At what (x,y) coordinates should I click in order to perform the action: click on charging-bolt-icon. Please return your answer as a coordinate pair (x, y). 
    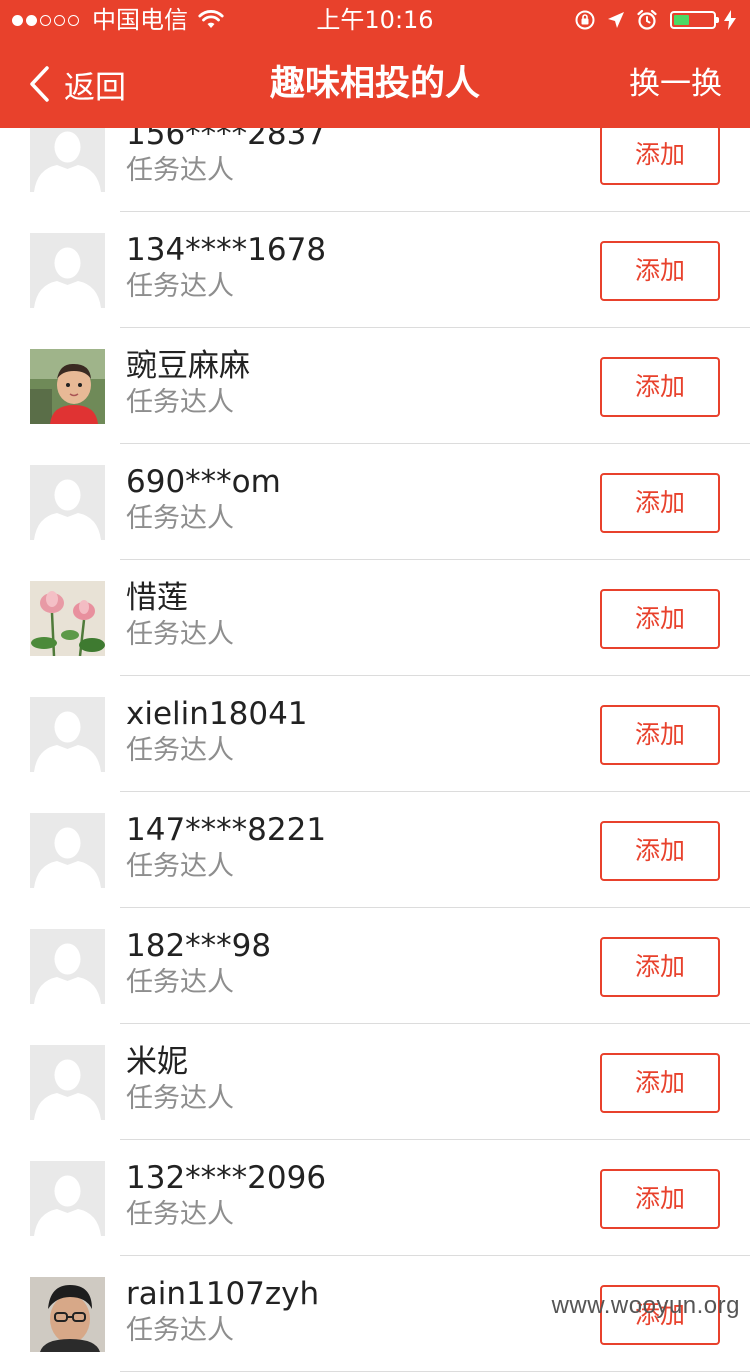
    Looking at the image, I should click on (730, 20).